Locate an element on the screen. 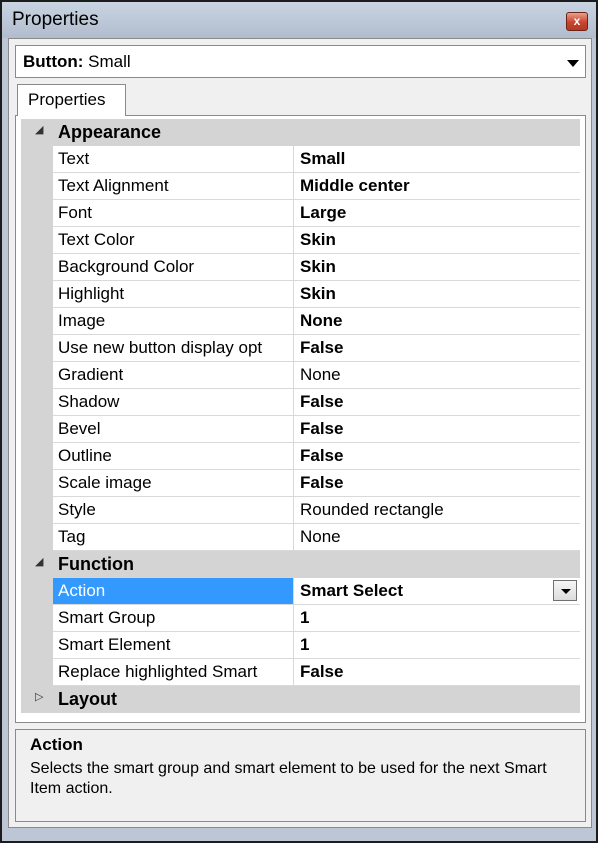  property-row-background-color: Background Color Skin is located at coordinates (300, 267).